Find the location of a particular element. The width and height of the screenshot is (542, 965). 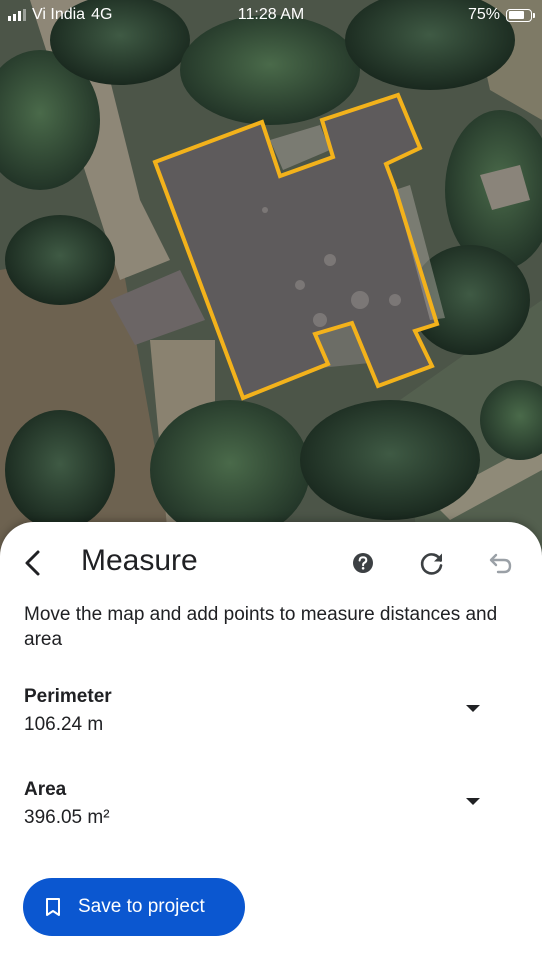

chevron-left-icon is located at coordinates (32, 563).